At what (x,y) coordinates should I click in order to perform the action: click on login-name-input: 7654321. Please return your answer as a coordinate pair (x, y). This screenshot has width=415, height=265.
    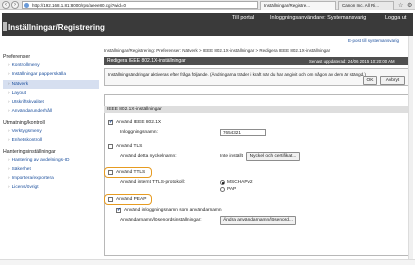
    Looking at the image, I should click on (243, 132).